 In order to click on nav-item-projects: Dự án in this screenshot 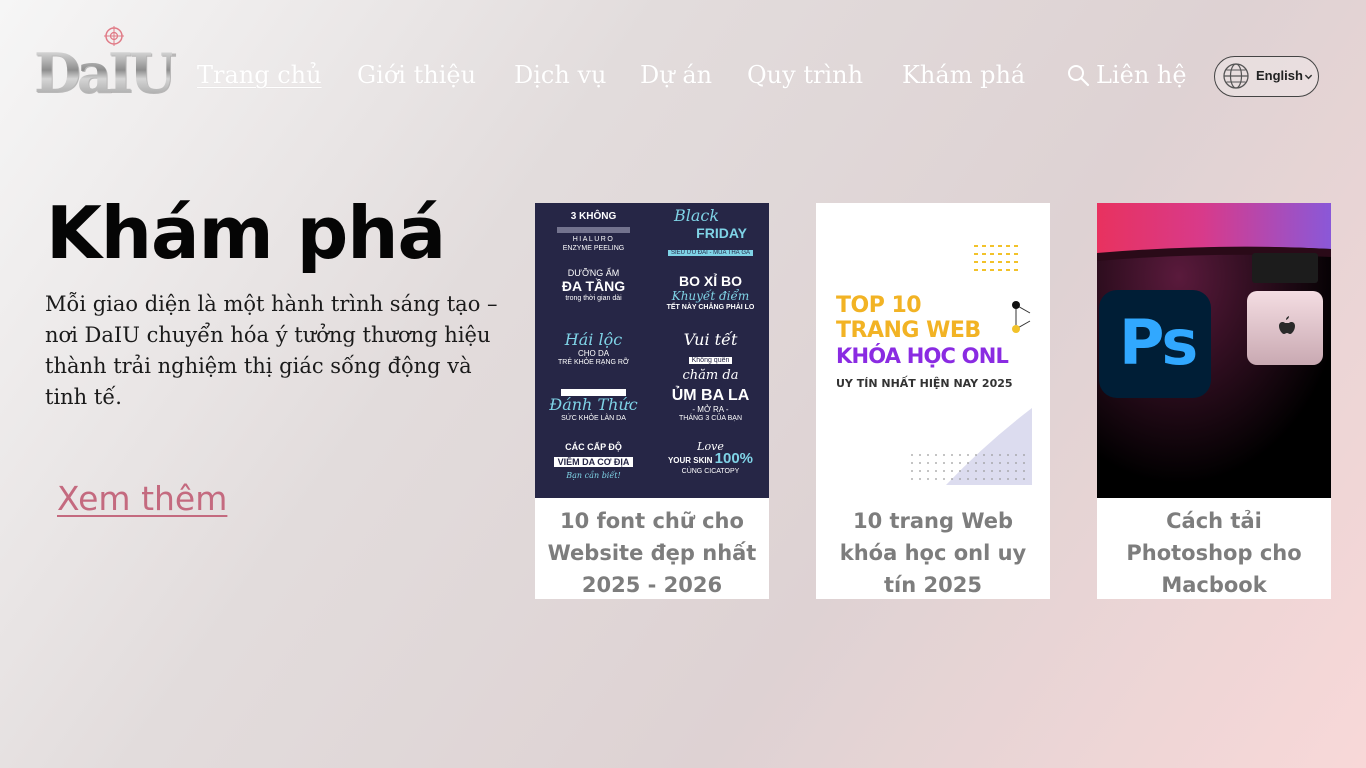, I will do `click(676, 75)`.